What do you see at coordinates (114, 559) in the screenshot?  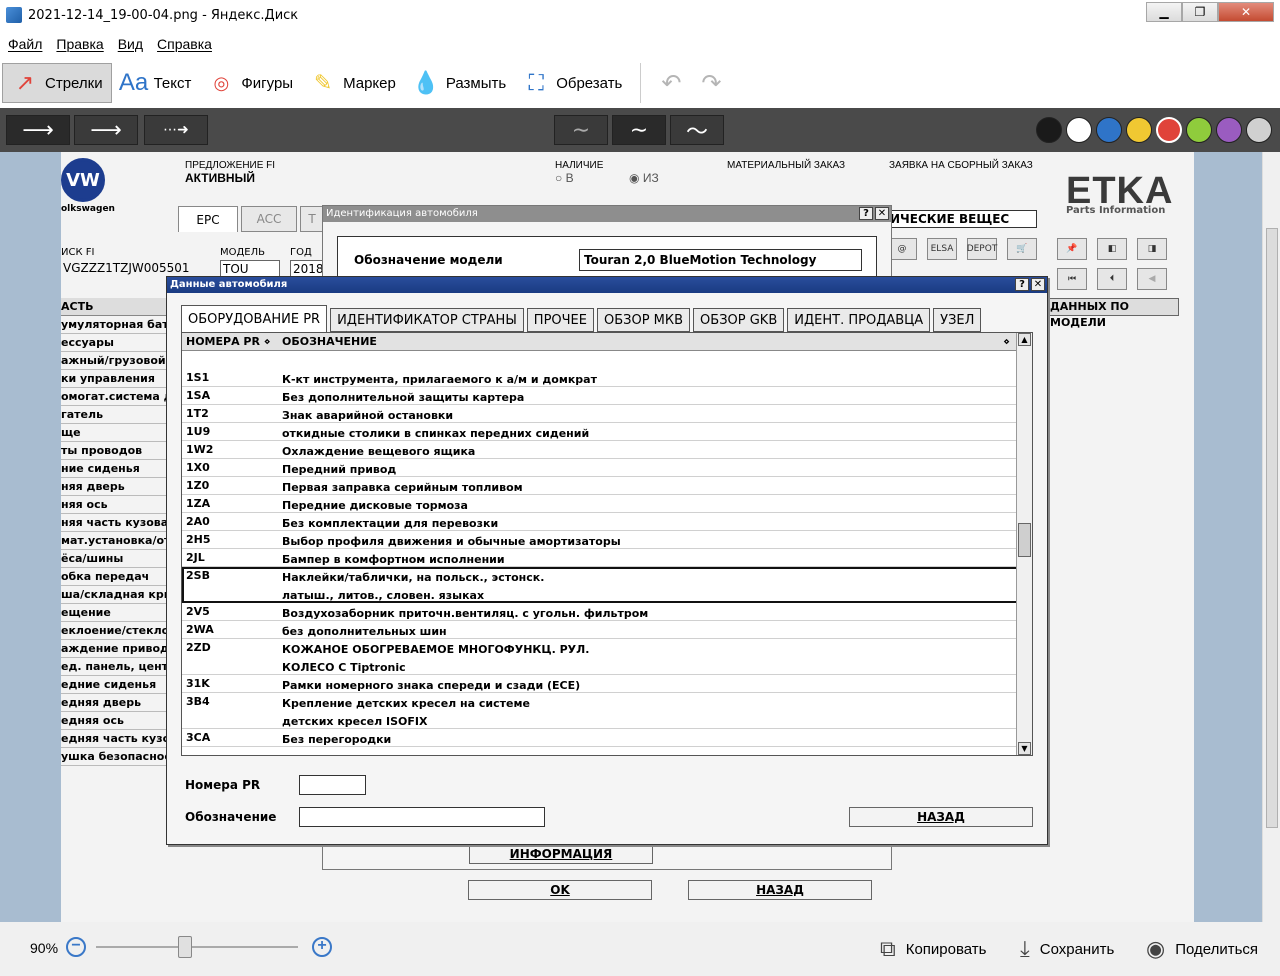 I see `list-item: ёса/шины` at bounding box center [114, 559].